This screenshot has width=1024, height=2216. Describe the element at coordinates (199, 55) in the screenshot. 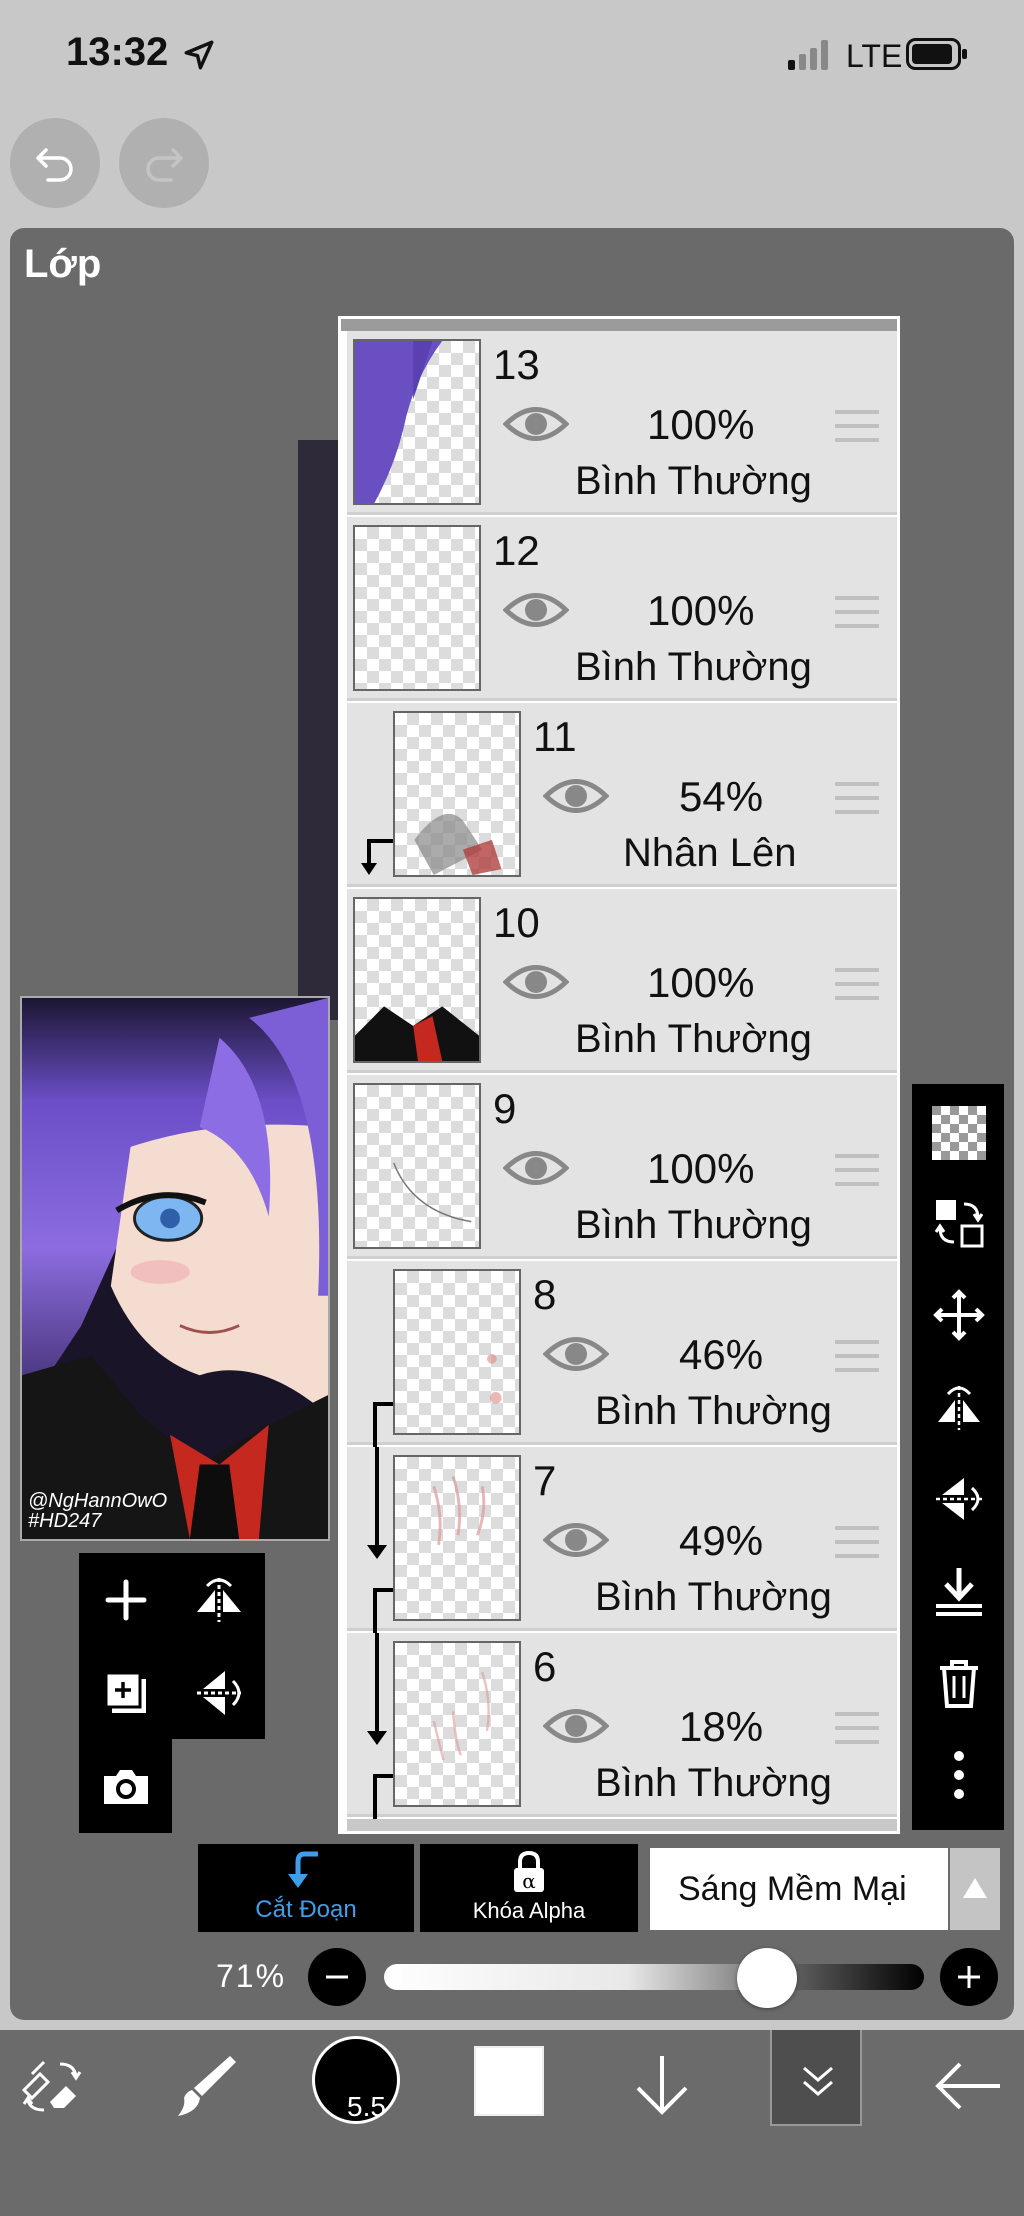

I see `location-arrow-icon` at that location.